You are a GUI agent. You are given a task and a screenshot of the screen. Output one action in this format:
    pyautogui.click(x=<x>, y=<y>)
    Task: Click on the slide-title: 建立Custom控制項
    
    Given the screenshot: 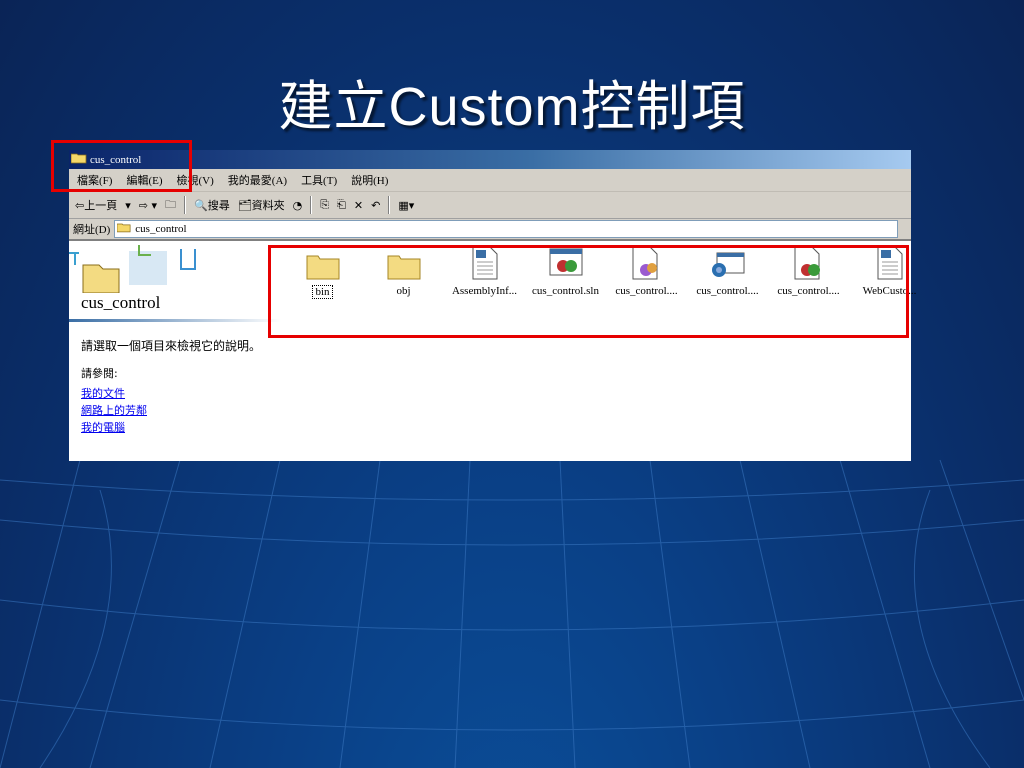 What is the action you would take?
    pyautogui.click(x=512, y=107)
    